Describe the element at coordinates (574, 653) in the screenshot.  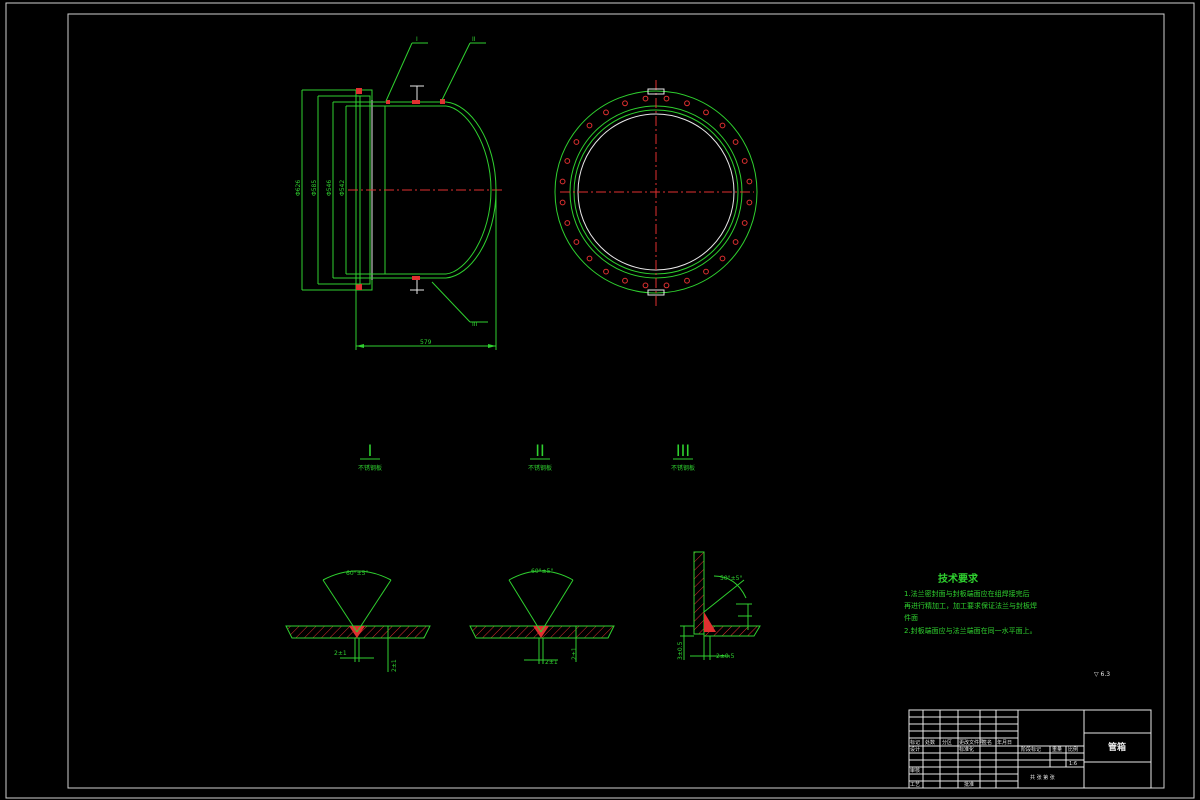
I see `weld-2-thickness: 2±1` at that location.